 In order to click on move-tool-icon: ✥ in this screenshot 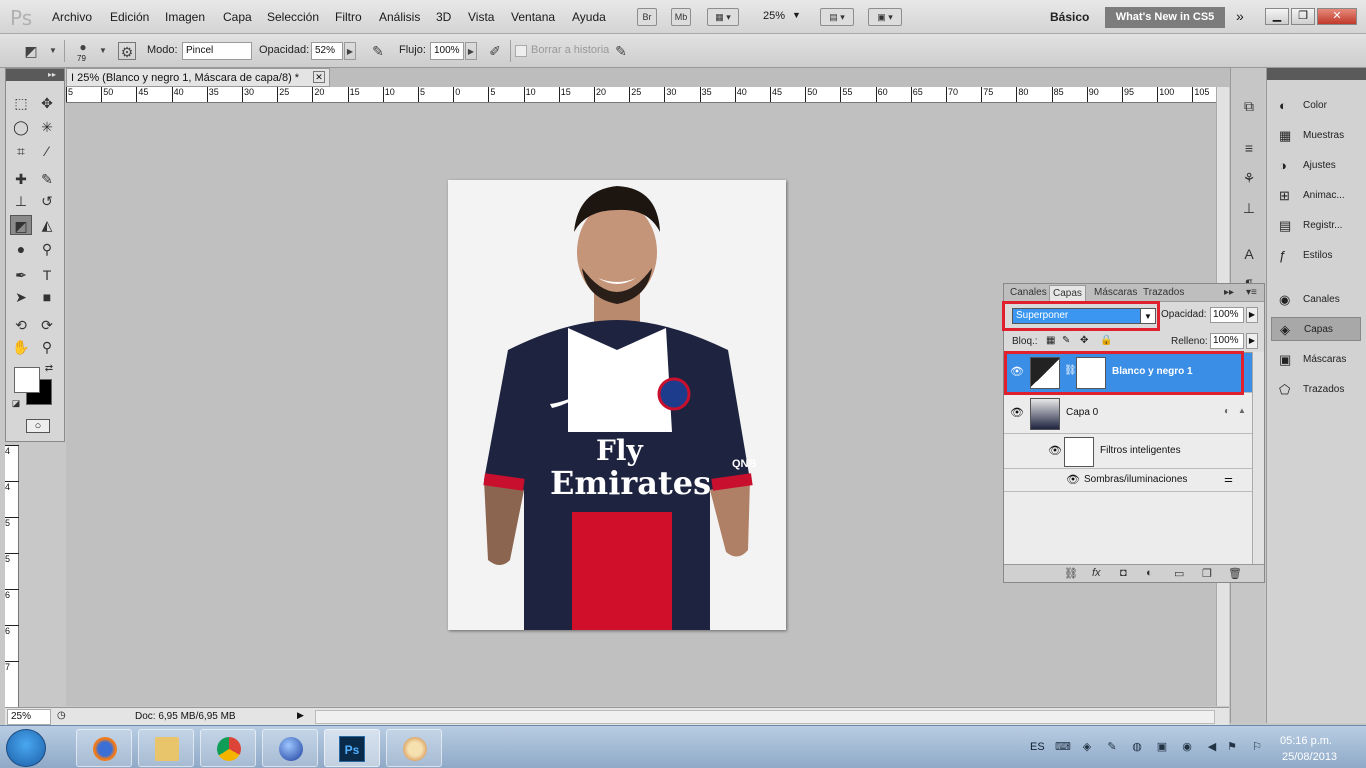, I will do `click(47, 103)`.